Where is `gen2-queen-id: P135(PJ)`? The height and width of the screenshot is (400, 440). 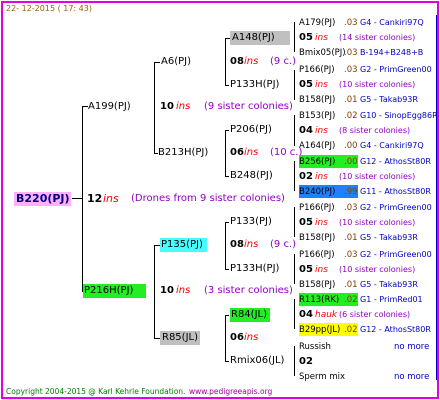
gen2-queen-id: P135(PJ) is located at coordinates (182, 245).